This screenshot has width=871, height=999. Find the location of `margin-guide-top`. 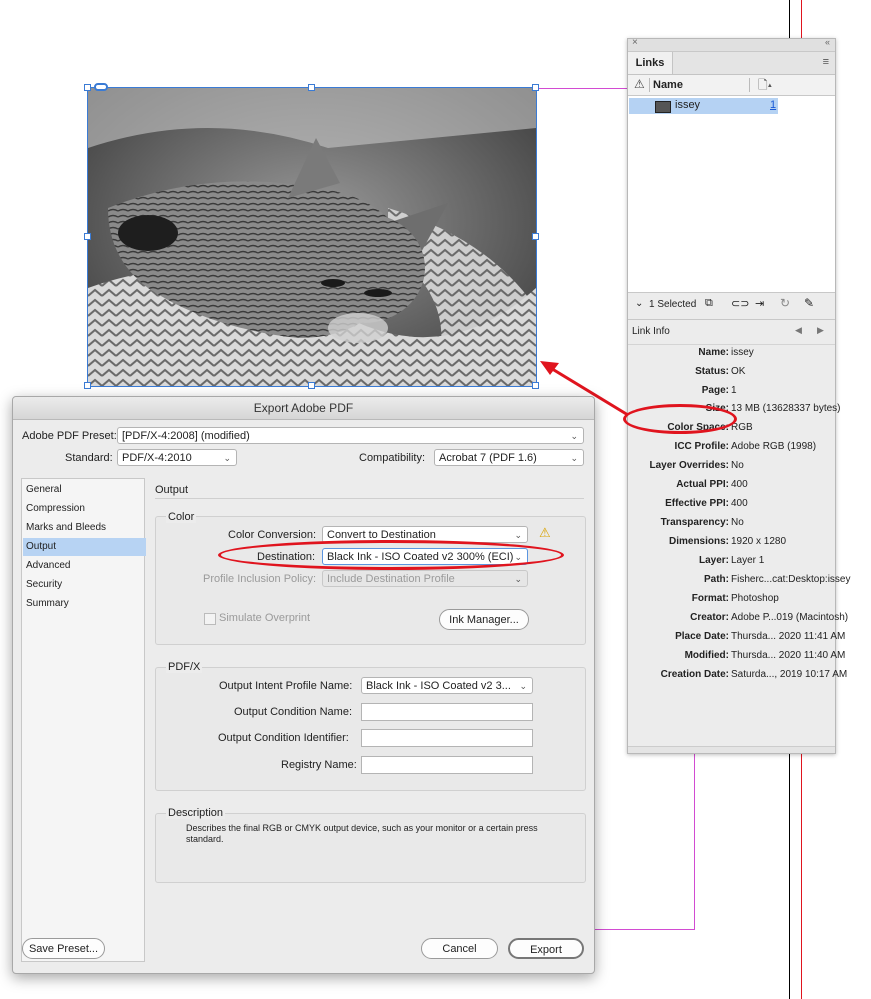

margin-guide-top is located at coordinates (581, 88).